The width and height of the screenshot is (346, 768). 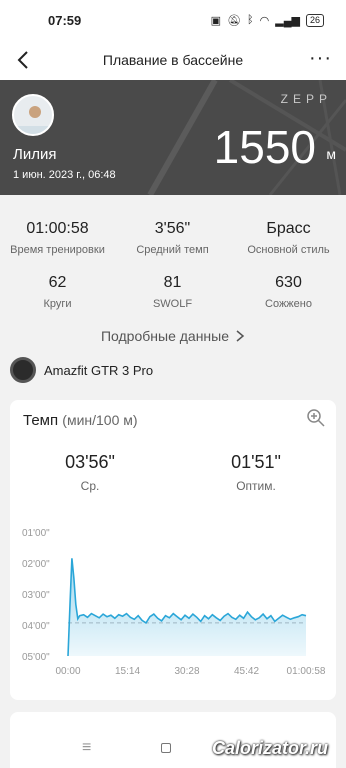 I want to click on y-tick-label: 03'00", so click(x=36, y=595).